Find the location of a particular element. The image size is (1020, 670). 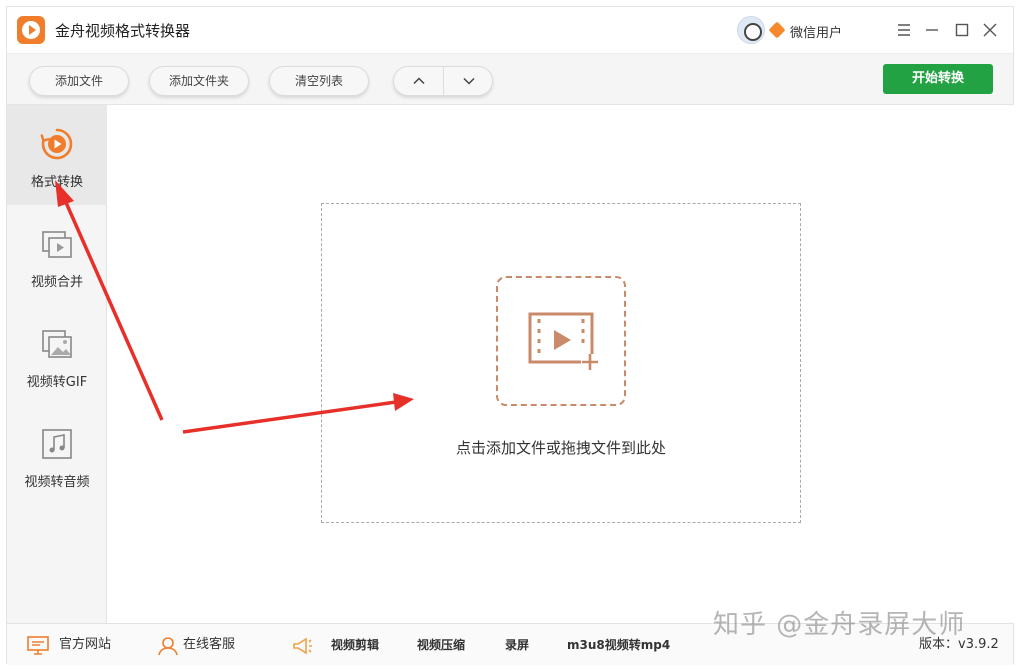

move-up-down-group is located at coordinates (443, 81).